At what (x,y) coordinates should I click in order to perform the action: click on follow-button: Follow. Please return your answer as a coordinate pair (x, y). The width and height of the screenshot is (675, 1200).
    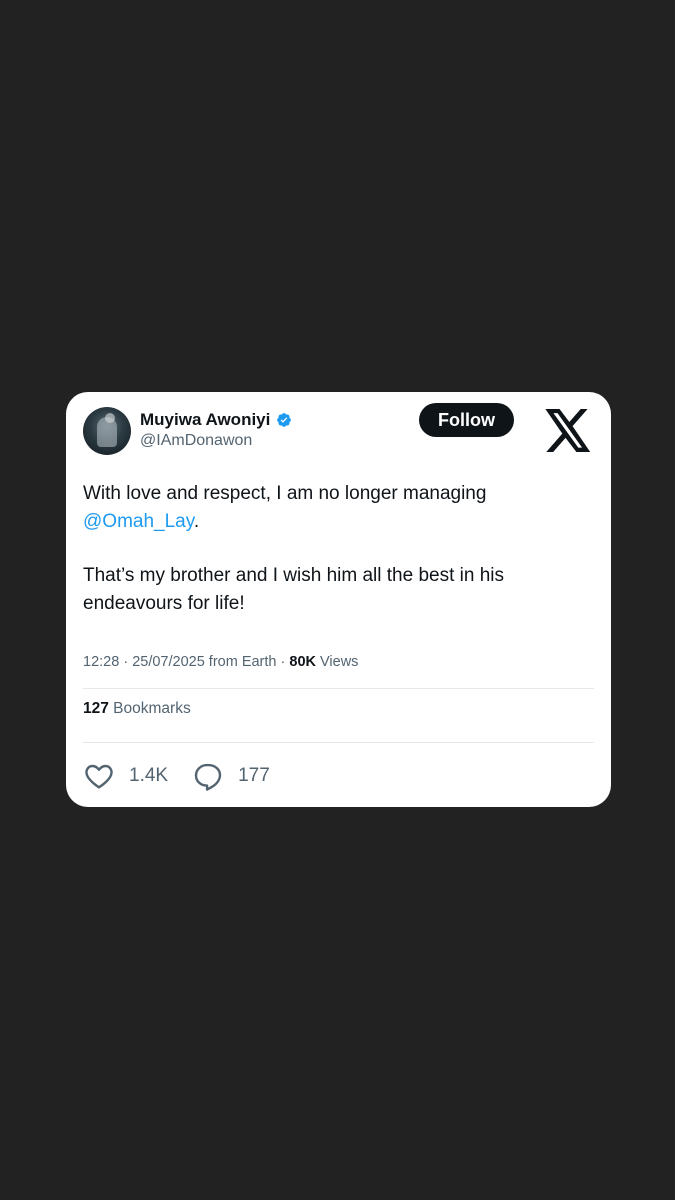
    Looking at the image, I should click on (466, 420).